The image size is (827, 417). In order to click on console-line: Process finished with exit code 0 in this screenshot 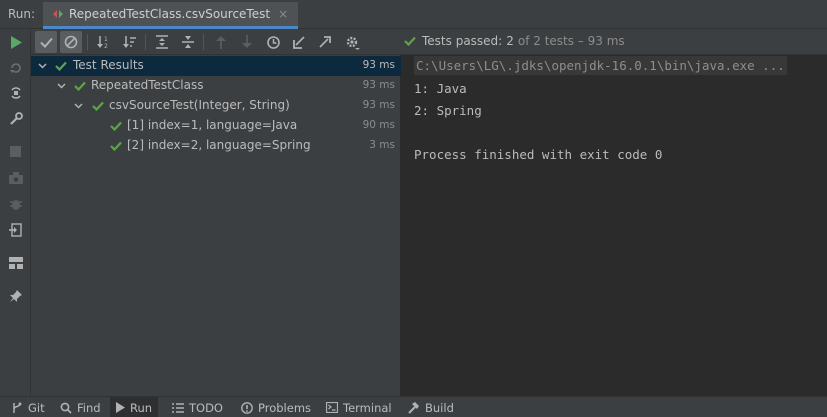, I will do `click(538, 154)`.